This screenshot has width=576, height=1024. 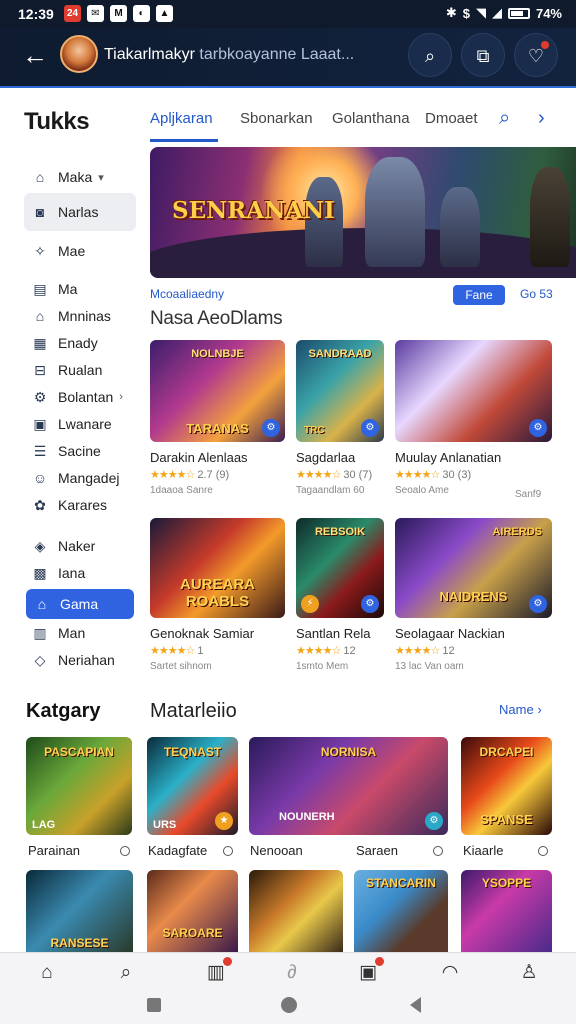 I want to click on tile-title: PASCAPIAN, so click(x=79, y=752).